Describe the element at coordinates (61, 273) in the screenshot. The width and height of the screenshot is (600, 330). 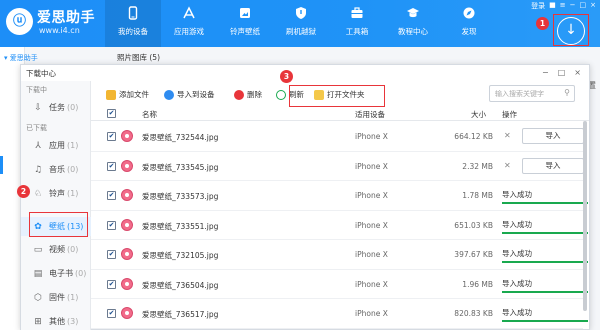
I see `sidebar-item-label: 电子书` at that location.